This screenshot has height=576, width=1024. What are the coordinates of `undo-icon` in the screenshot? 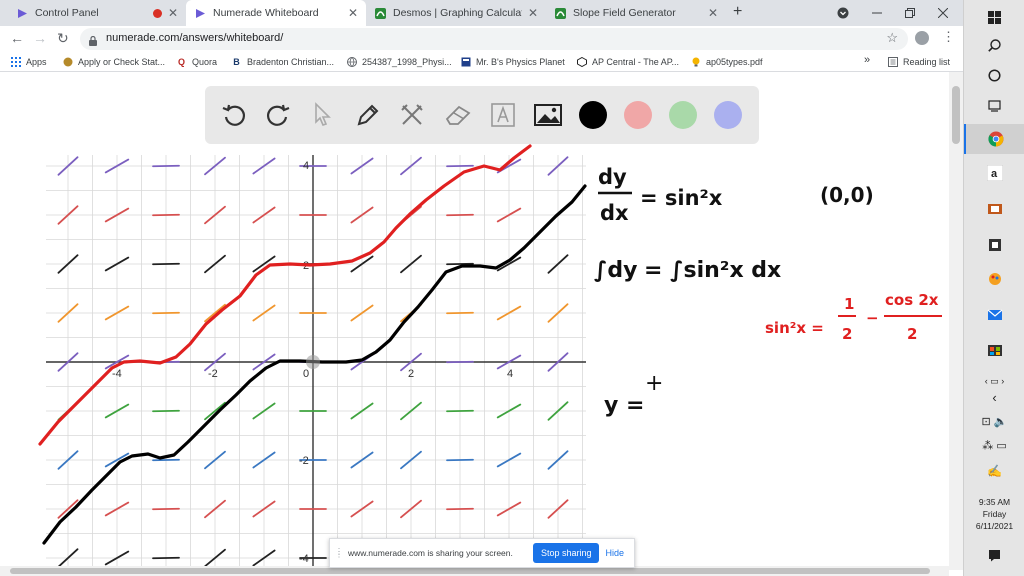 It's located at (234, 115).